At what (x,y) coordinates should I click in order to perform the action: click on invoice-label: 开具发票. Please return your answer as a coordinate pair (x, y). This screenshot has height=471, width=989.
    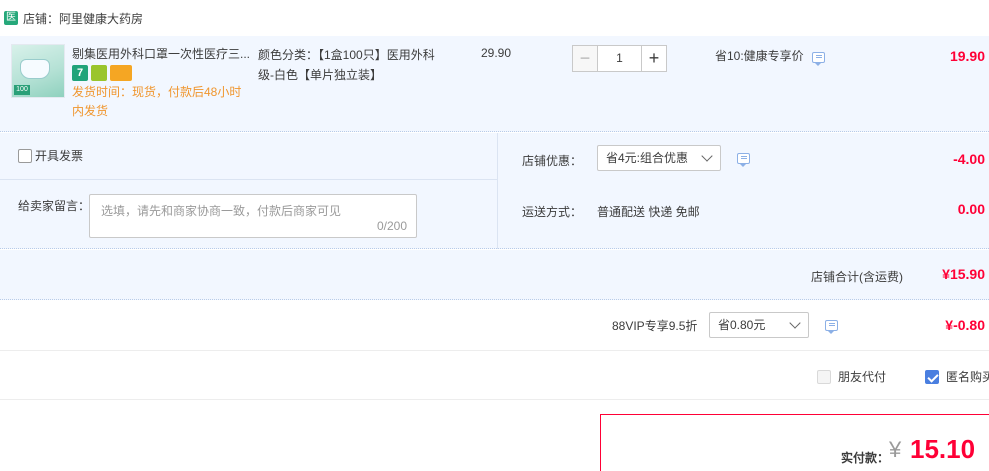
    Looking at the image, I should click on (59, 156).